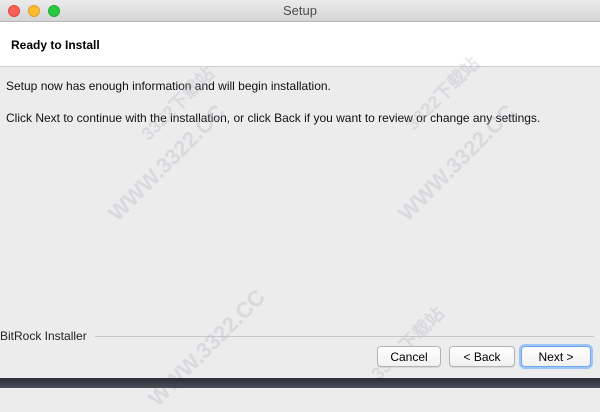 The height and width of the screenshot is (412, 600). Describe the element at coordinates (482, 356) in the screenshot. I see `back-button: < Back` at that location.